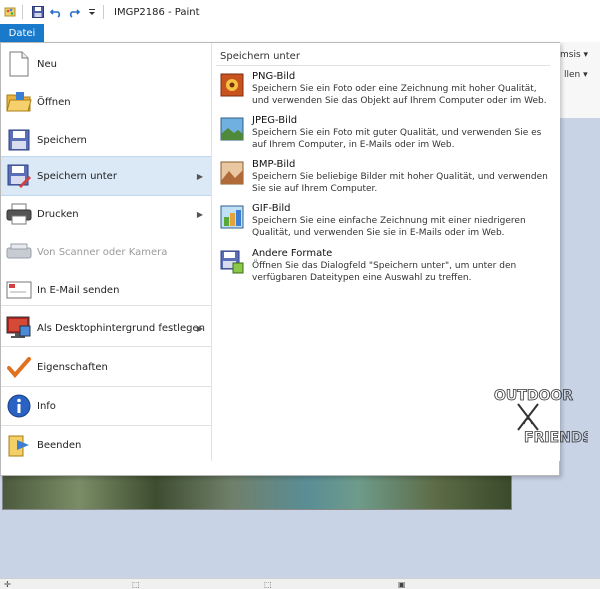 The width and height of the screenshot is (600, 589). Describe the element at coordinates (232, 85) in the screenshot. I see `png-icon` at that location.